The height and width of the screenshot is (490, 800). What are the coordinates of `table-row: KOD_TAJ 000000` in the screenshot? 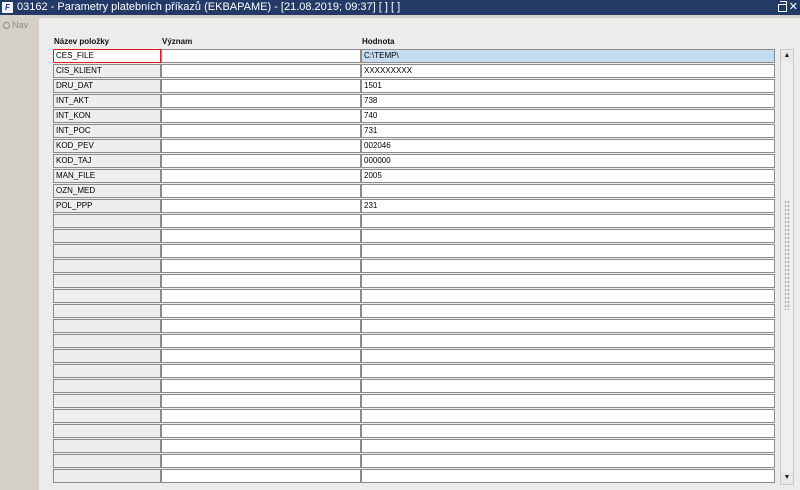 It's located at (414, 161).